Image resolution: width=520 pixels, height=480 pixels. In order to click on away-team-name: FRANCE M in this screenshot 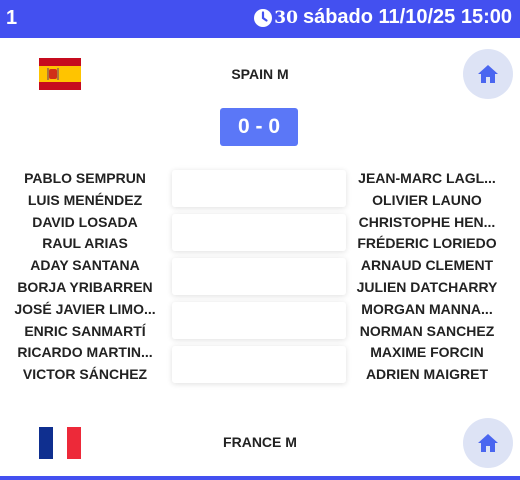, I will do `click(260, 442)`.